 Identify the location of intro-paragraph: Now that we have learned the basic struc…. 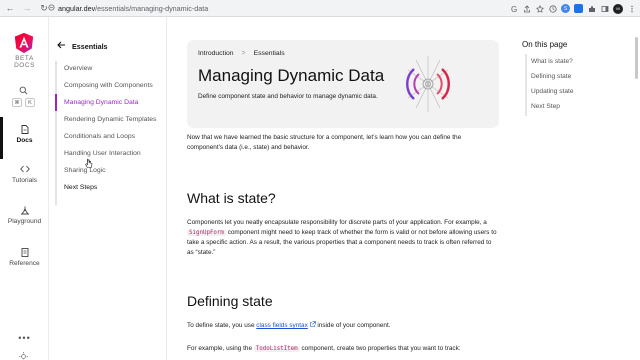
(324, 142).